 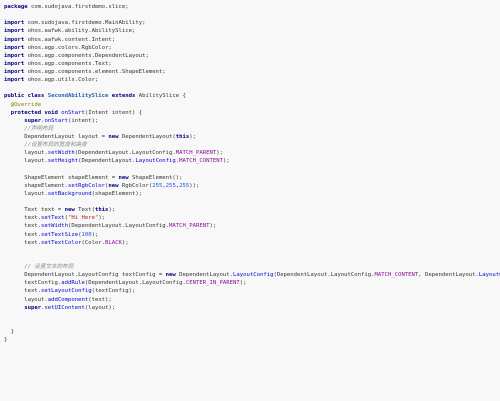 I want to click on code-token: (text);, so click(x=100, y=299).